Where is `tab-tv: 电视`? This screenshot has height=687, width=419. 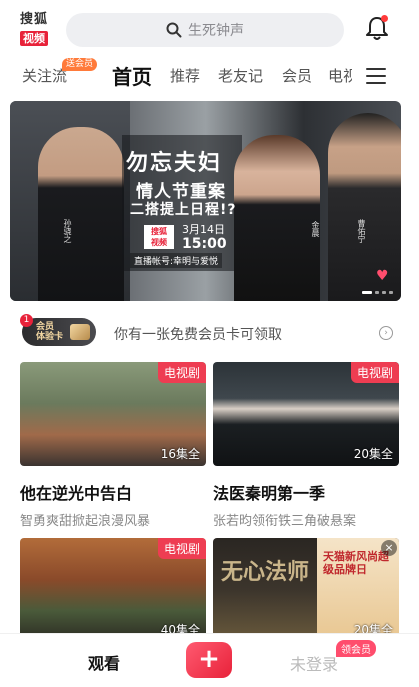
tab-tv: 电视 is located at coordinates (340, 75).